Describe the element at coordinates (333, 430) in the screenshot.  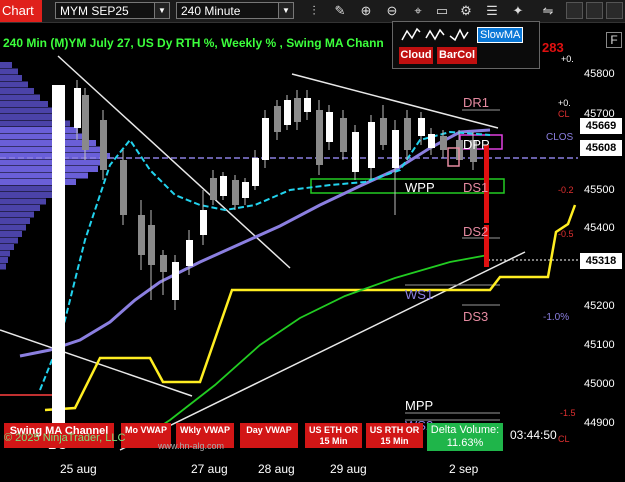
I see `us-eth-or-label: US ETH OR` at that location.